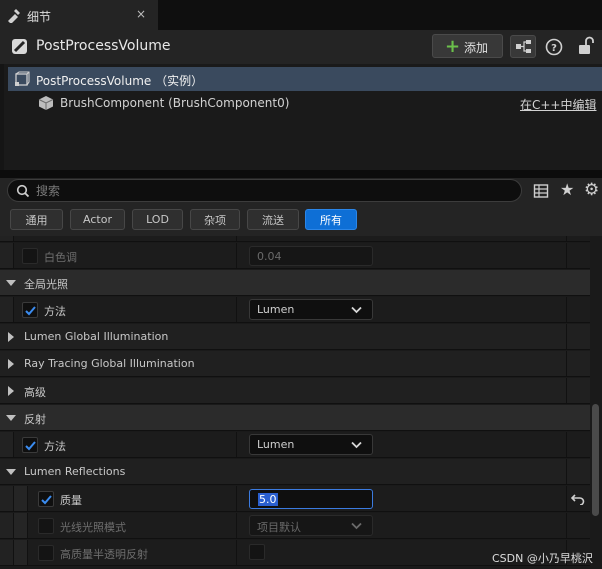  I want to click on gi-method-checkbox, so click(30, 310).